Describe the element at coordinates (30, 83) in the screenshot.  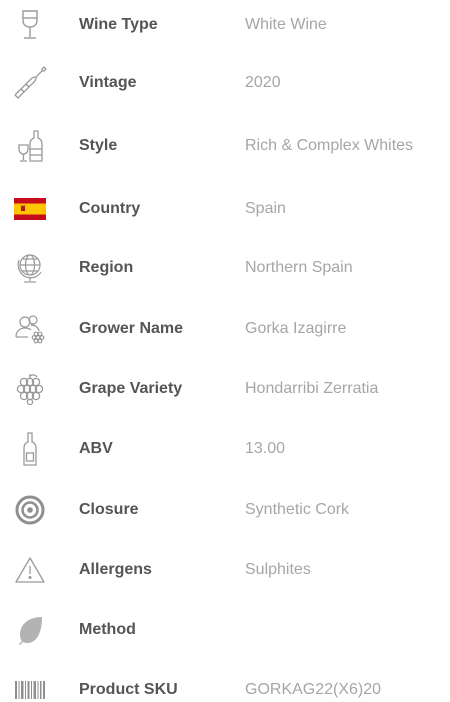
I see `wine-bottle-icon` at that location.